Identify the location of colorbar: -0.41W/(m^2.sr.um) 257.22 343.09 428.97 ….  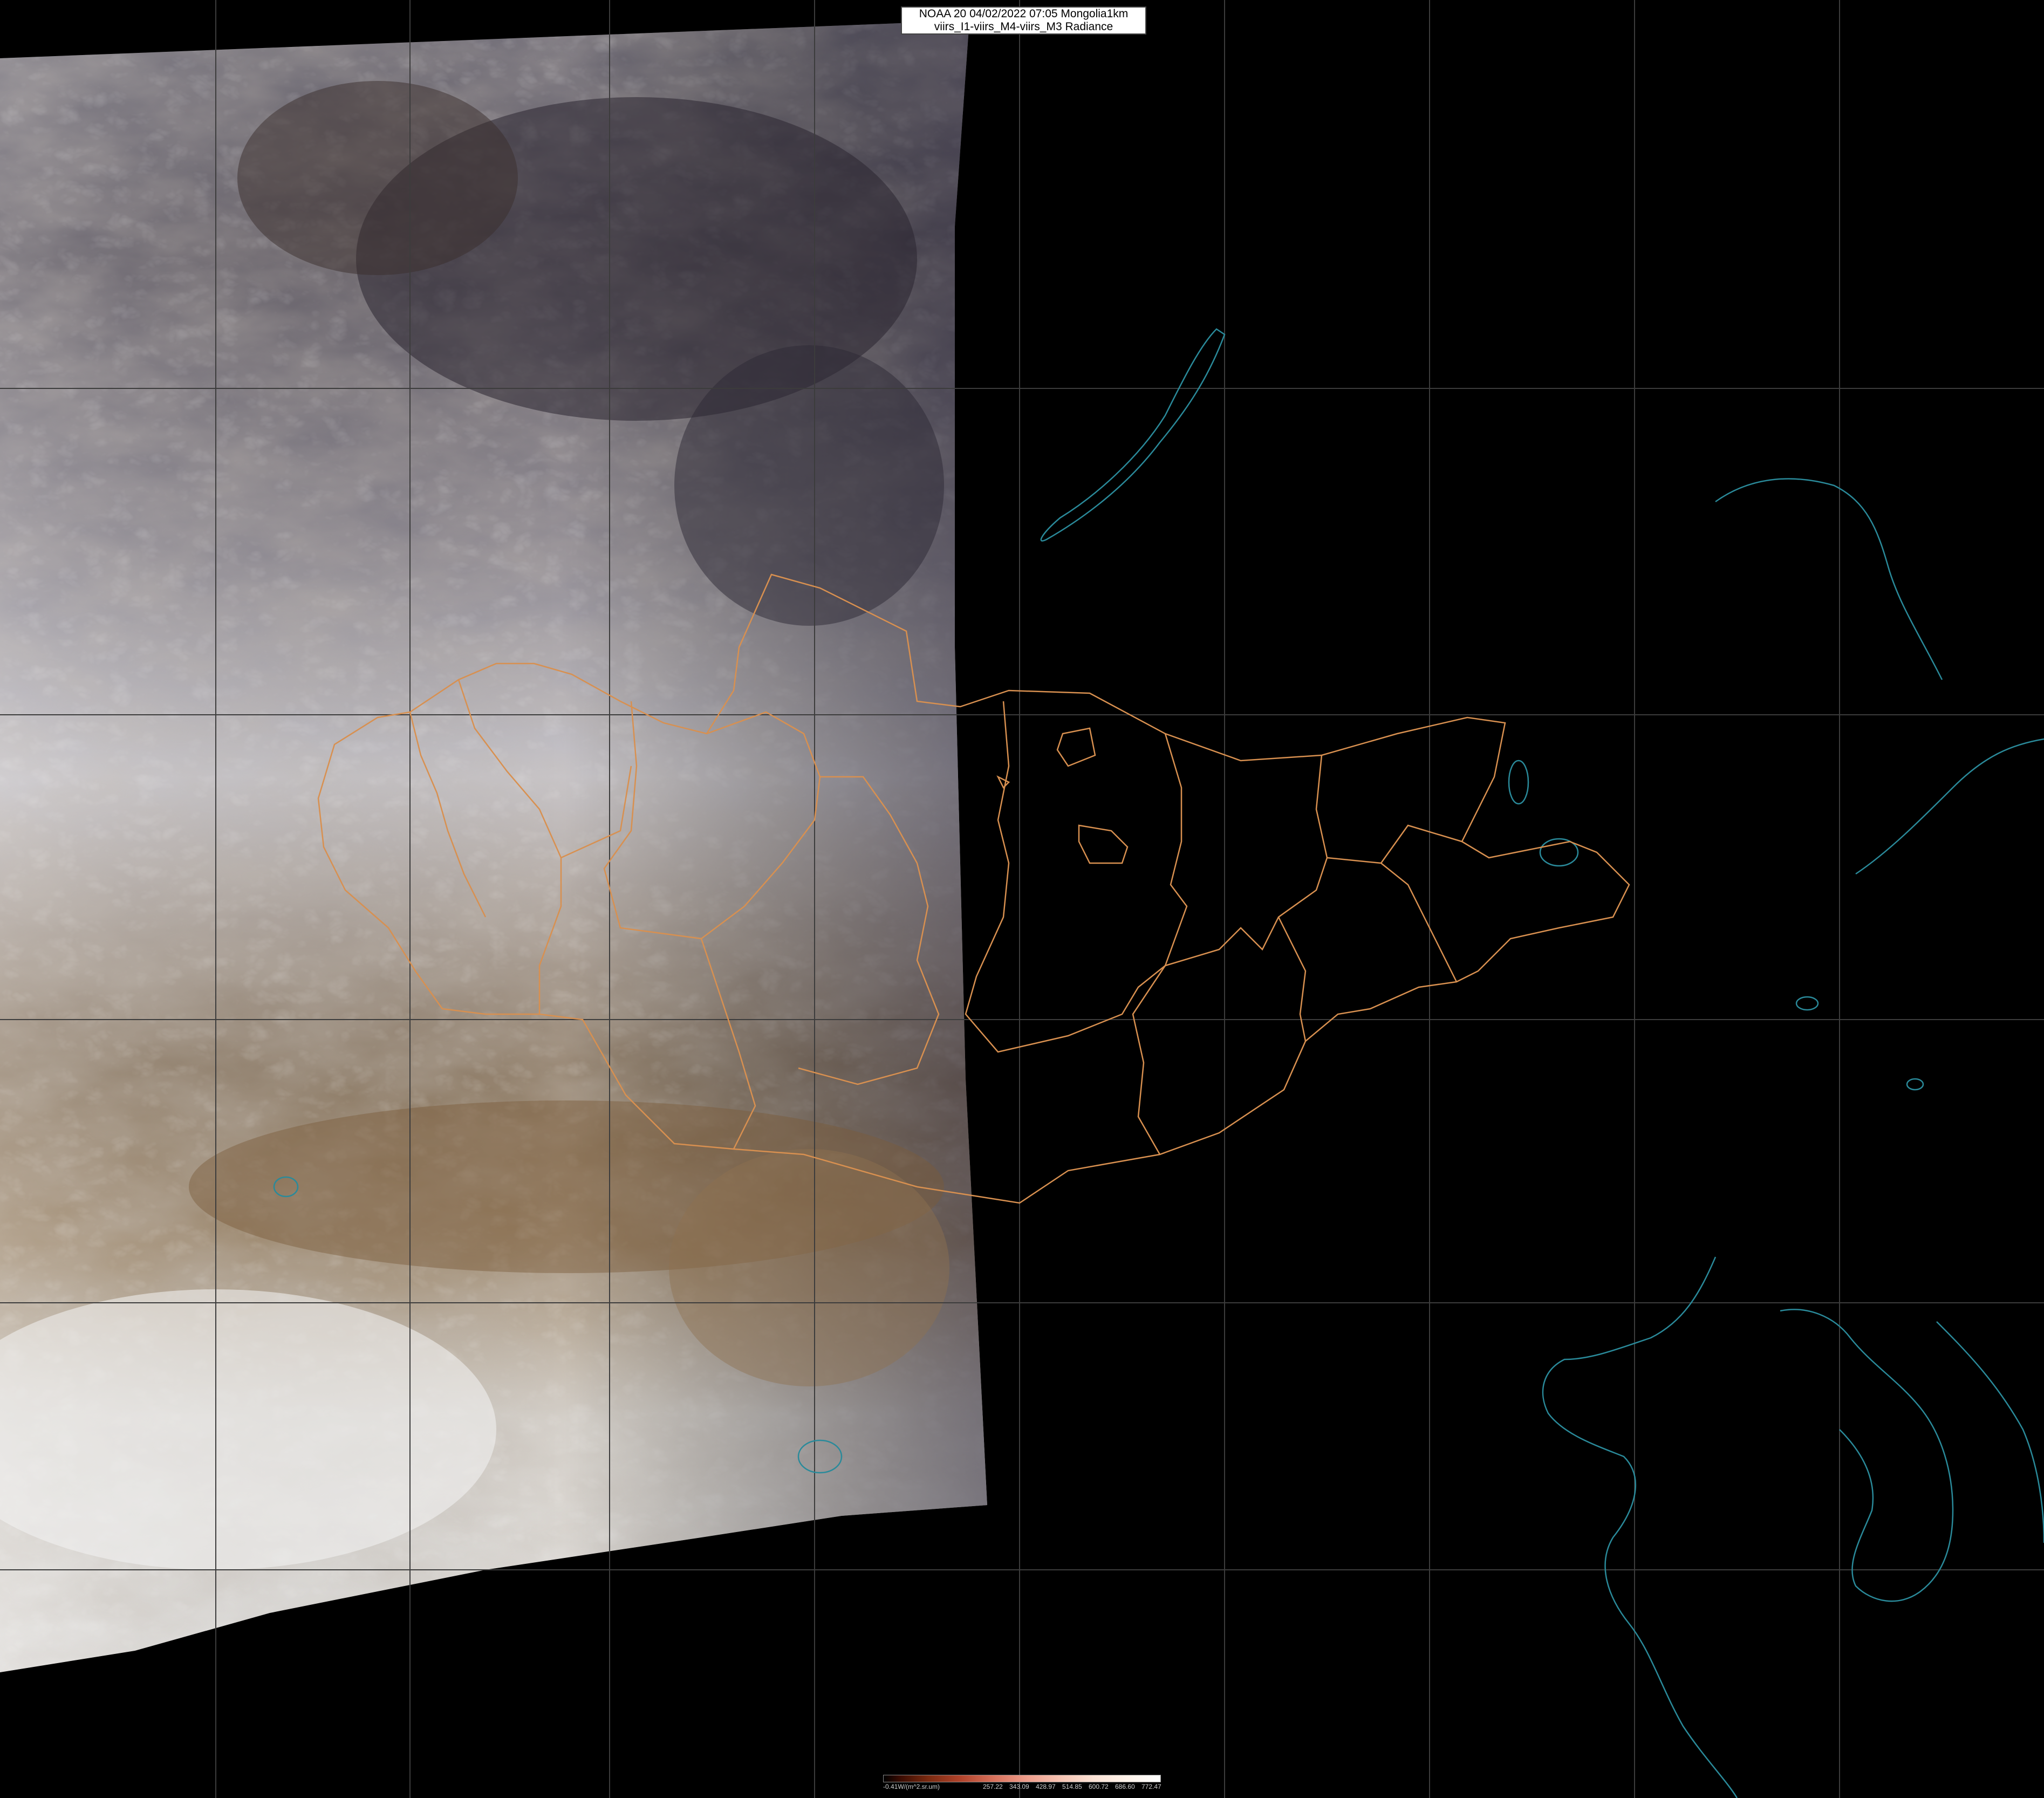
(1022, 1784).